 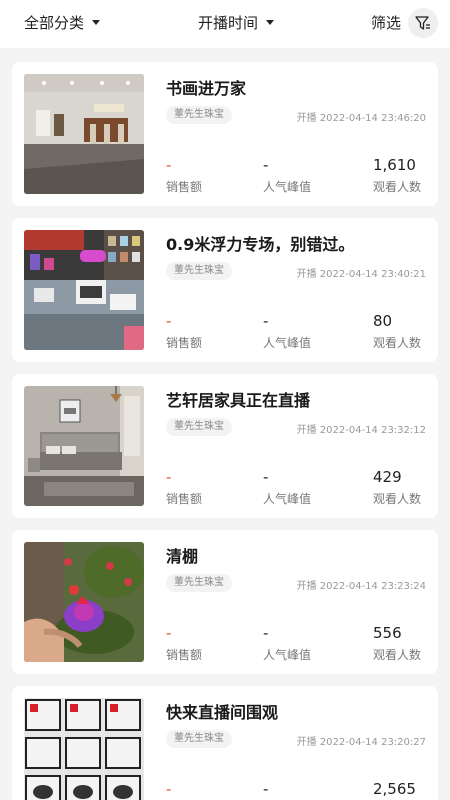 I want to click on funnel-icon, so click(x=422, y=23).